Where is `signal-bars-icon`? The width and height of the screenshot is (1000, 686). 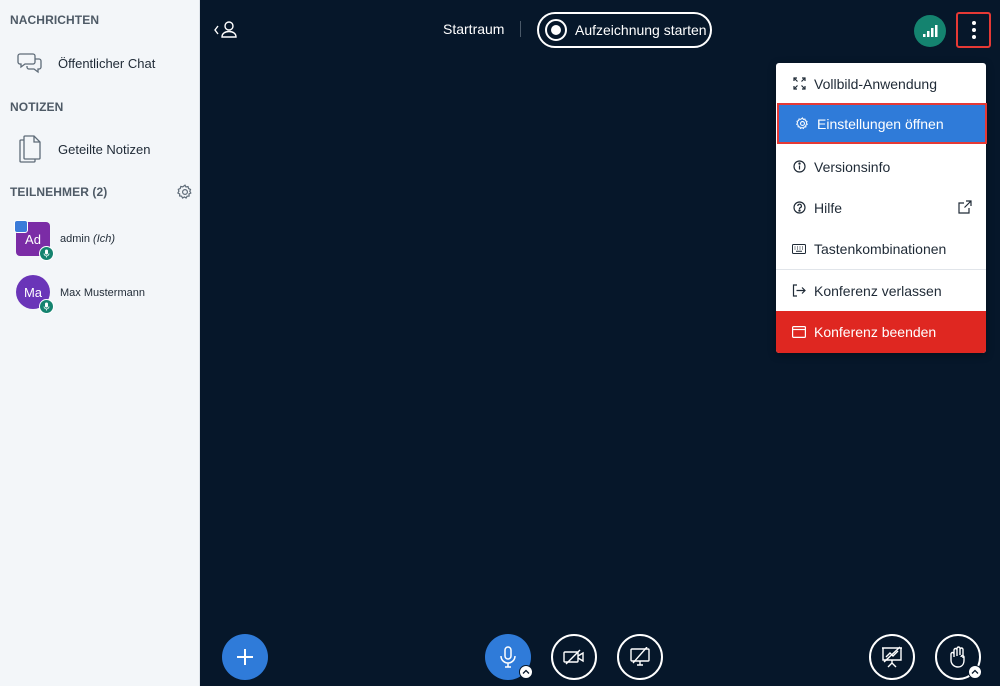
signal-bars-icon is located at coordinates (930, 31).